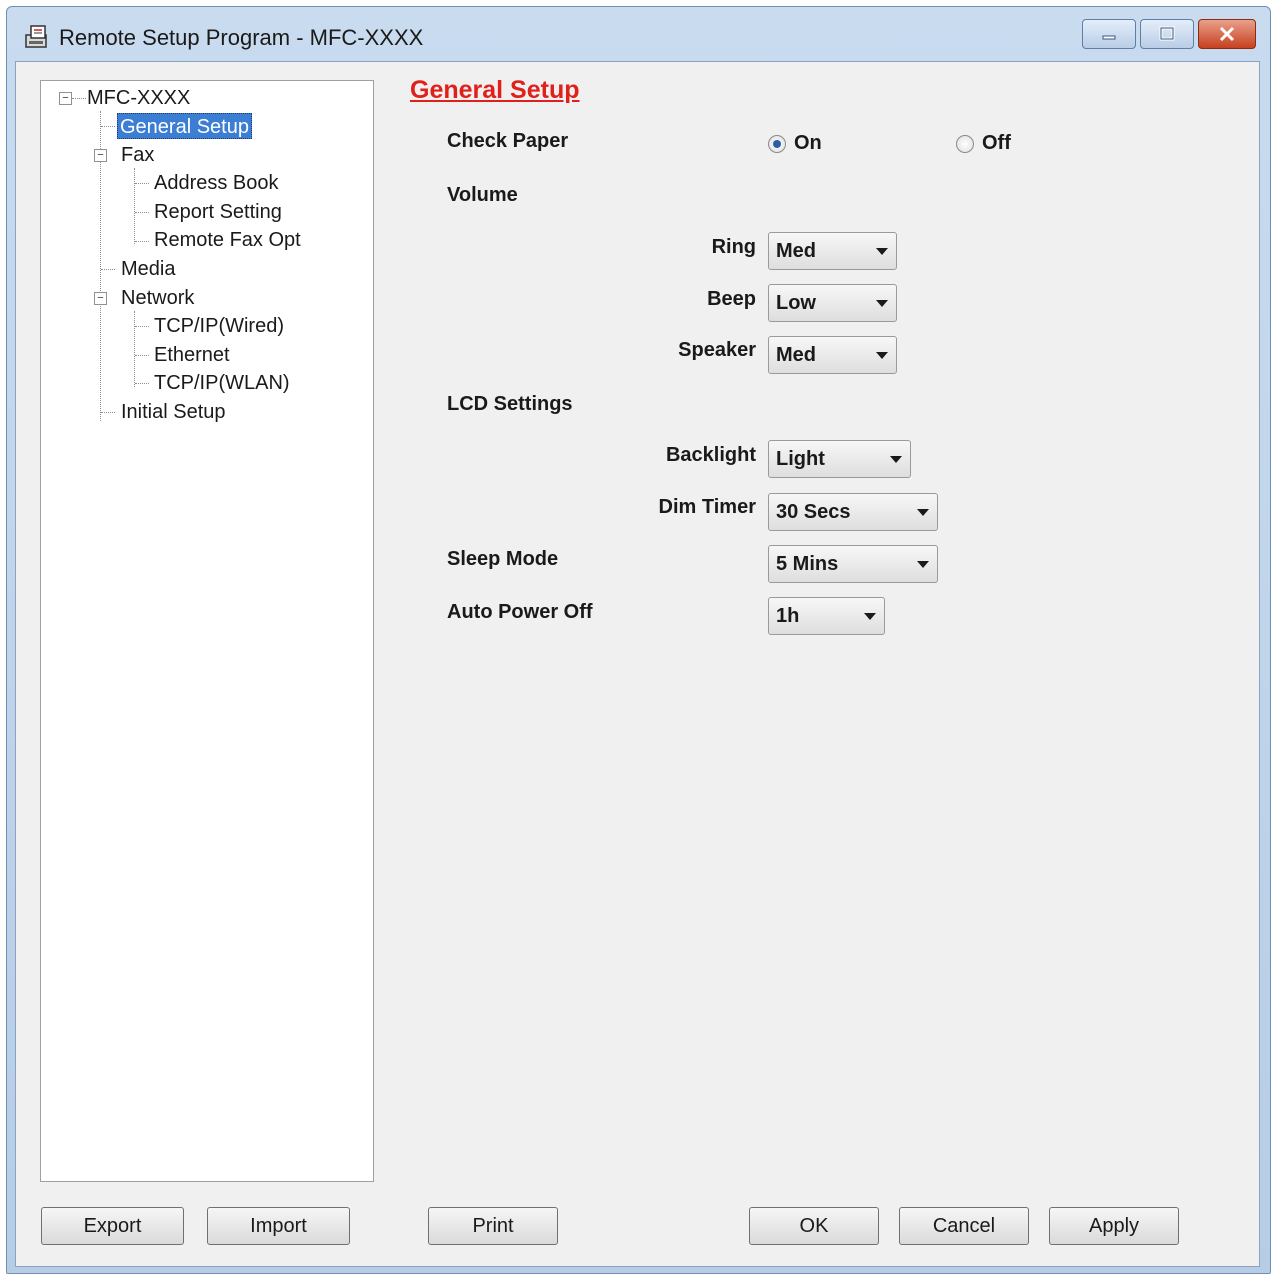 This screenshot has width=1273, height=1276. What do you see at coordinates (493, 1226) in the screenshot?
I see `print-button: Print` at bounding box center [493, 1226].